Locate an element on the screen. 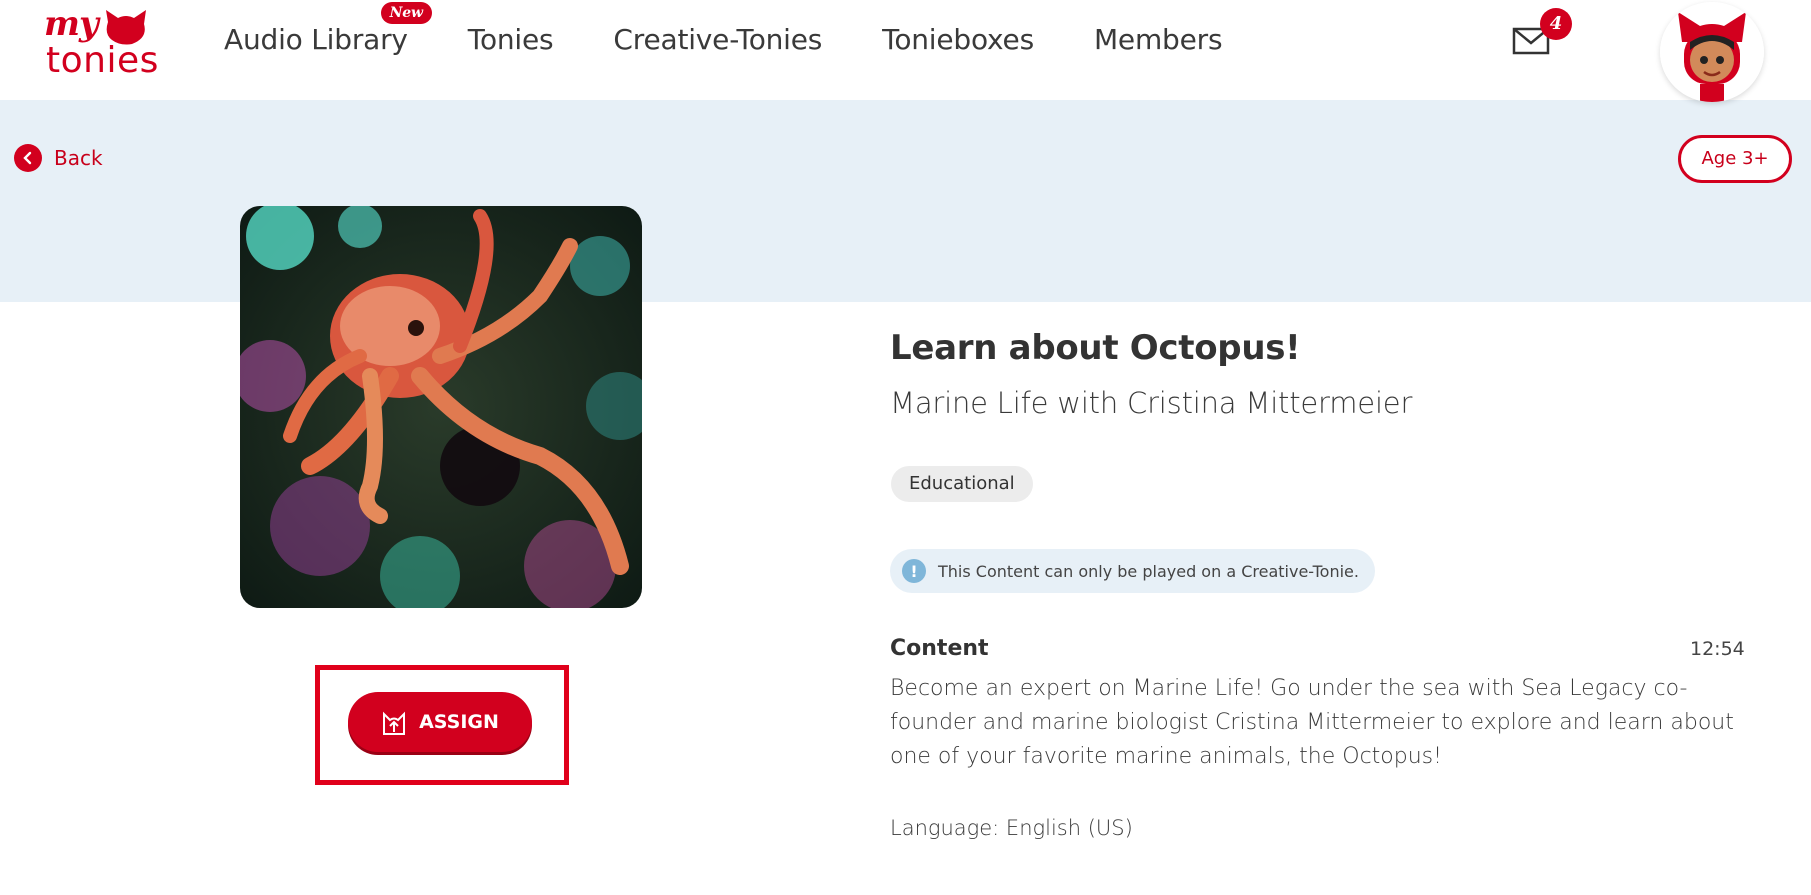 This screenshot has height=895, width=1811. assign-label: ASSIGN is located at coordinates (459, 722).